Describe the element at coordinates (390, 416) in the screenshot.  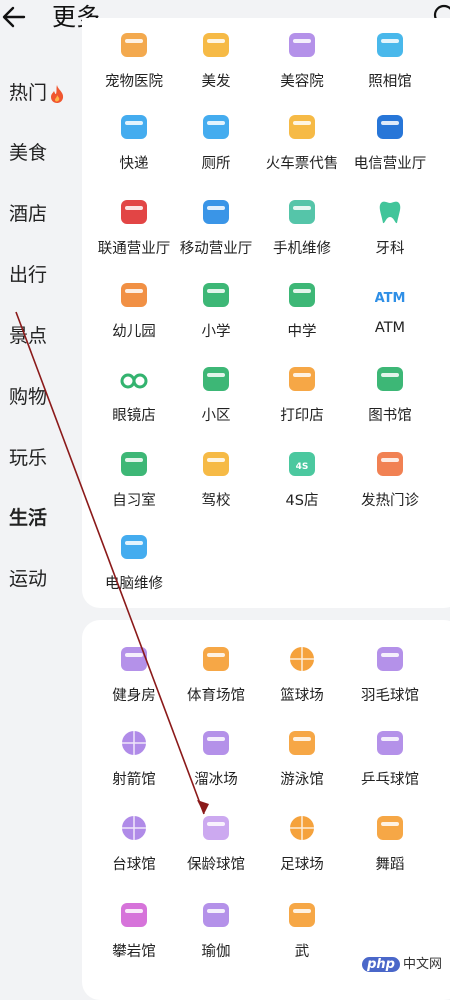
I see `grid-item-label: 图书馆` at that location.